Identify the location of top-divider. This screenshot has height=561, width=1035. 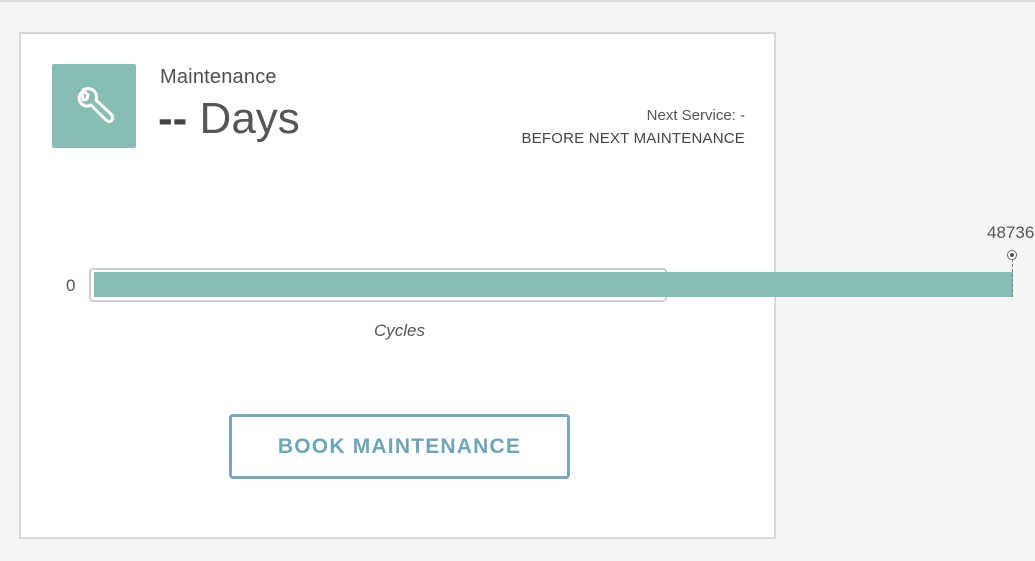
(517, 1).